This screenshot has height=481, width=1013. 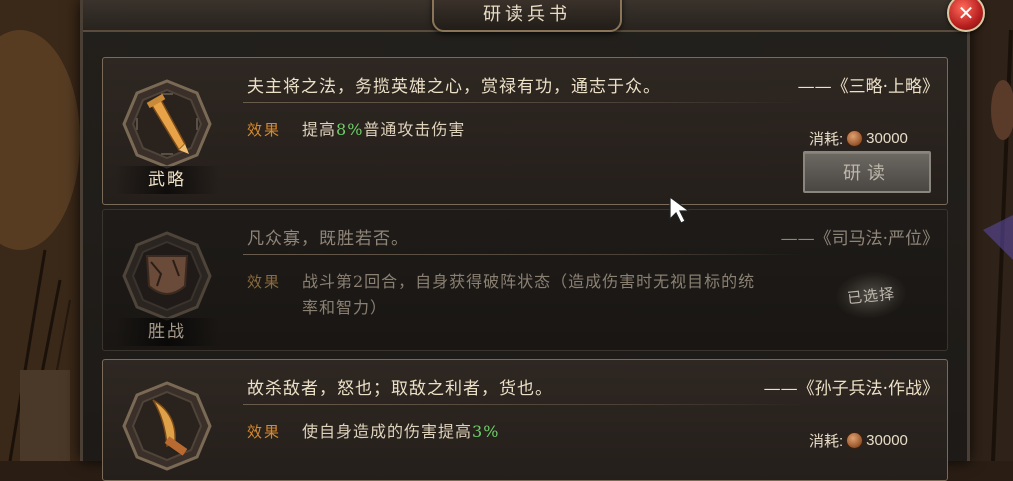 What do you see at coordinates (167, 332) in the screenshot?
I see `book-name-label: 胜战` at bounding box center [167, 332].